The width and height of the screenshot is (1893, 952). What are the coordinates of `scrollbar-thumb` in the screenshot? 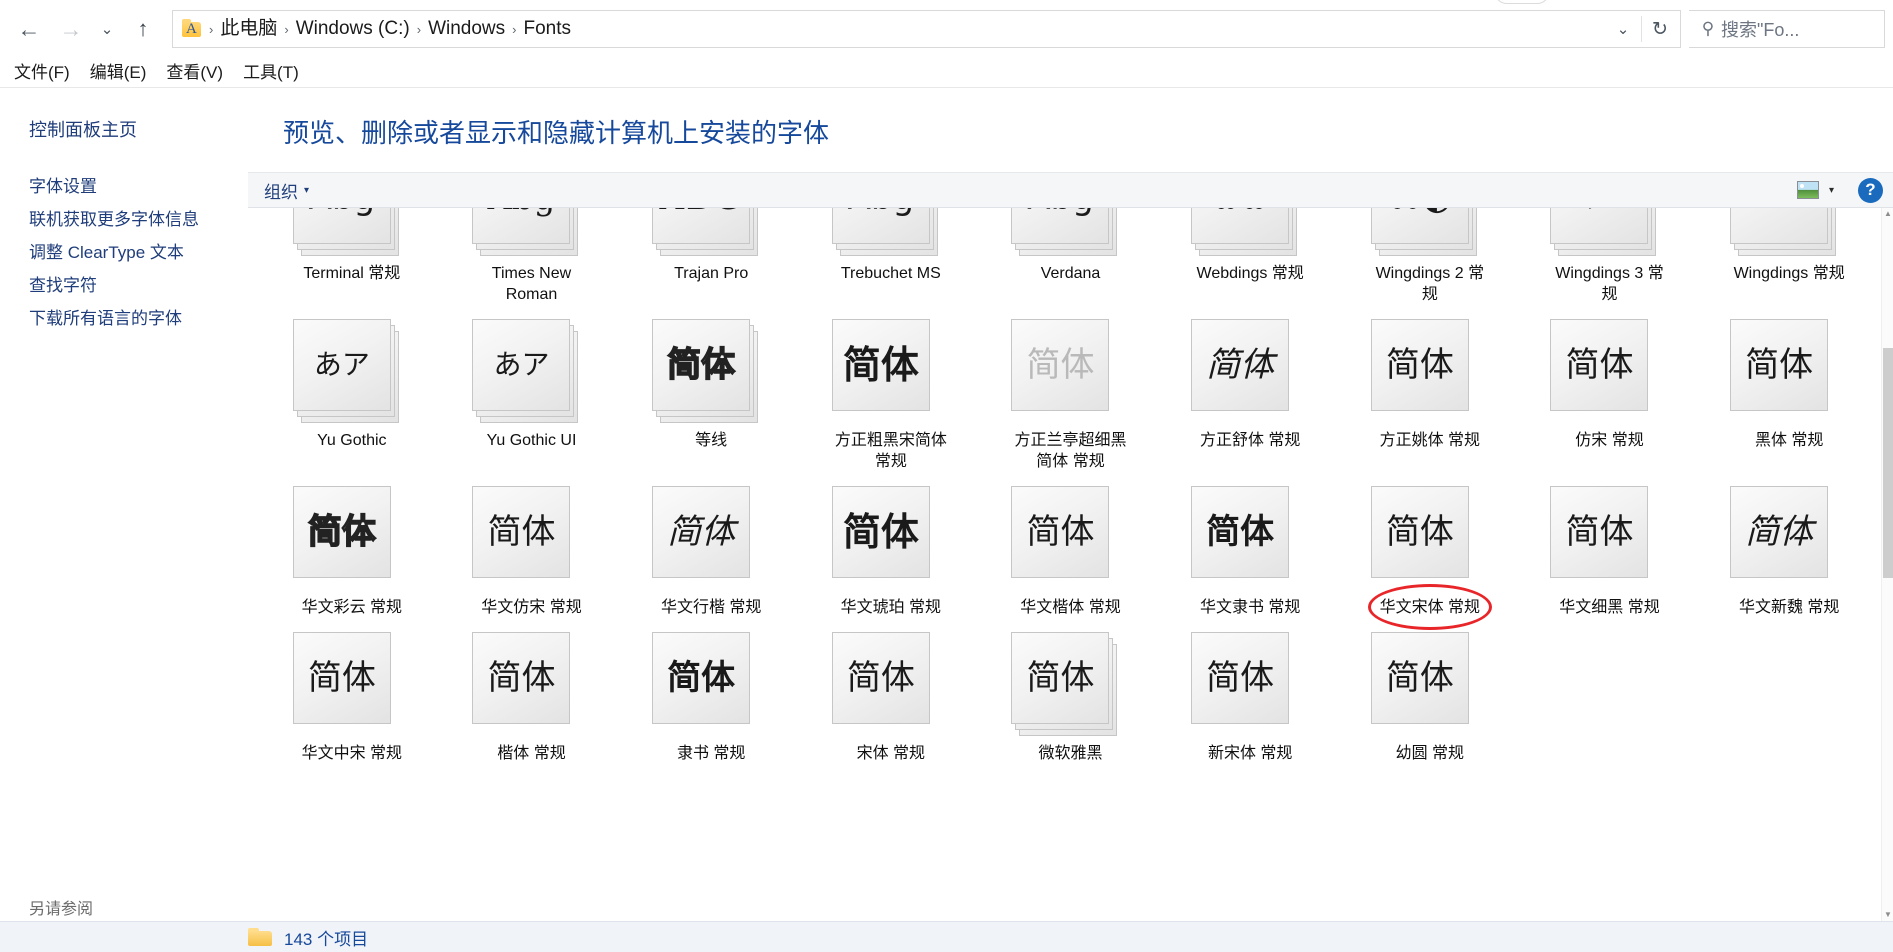 It's located at (1888, 463).